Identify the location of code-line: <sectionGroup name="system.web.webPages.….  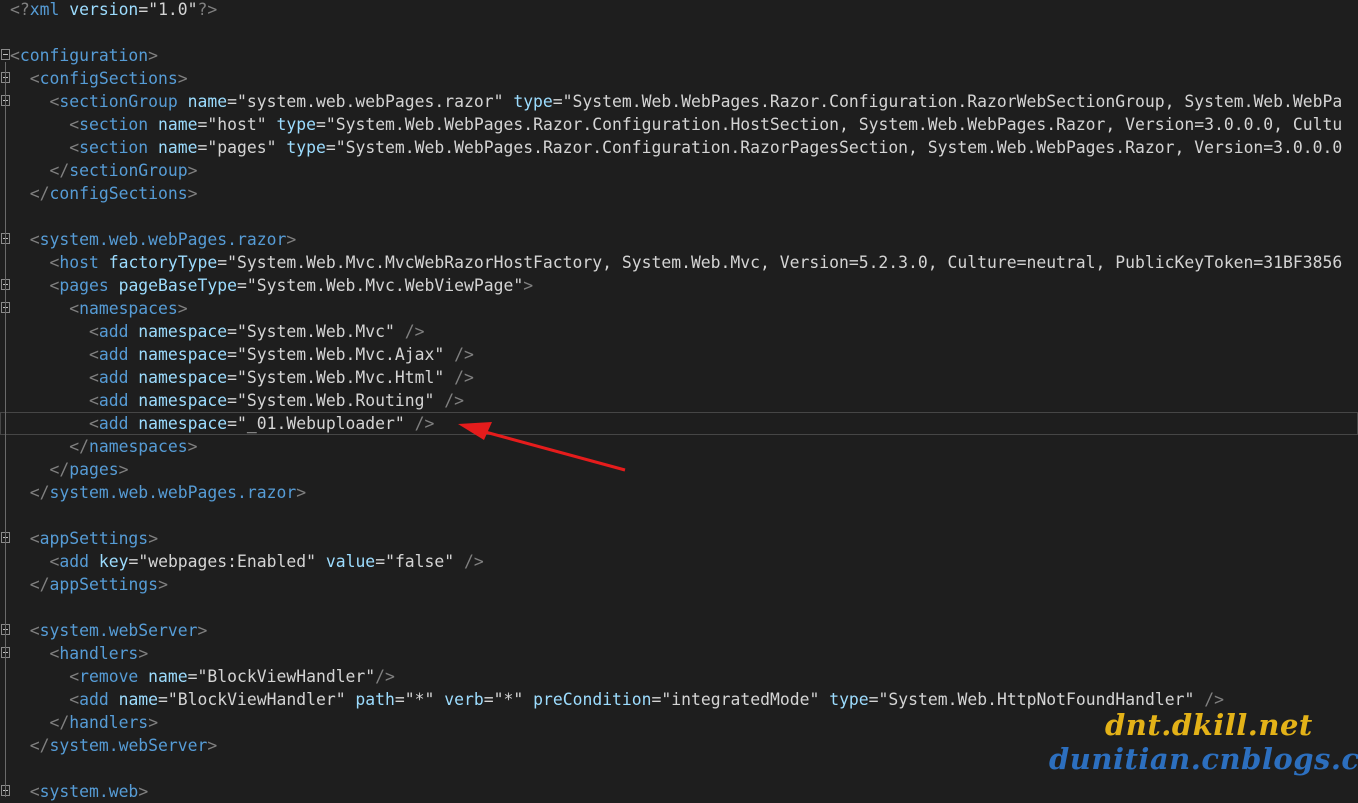
(679, 101).